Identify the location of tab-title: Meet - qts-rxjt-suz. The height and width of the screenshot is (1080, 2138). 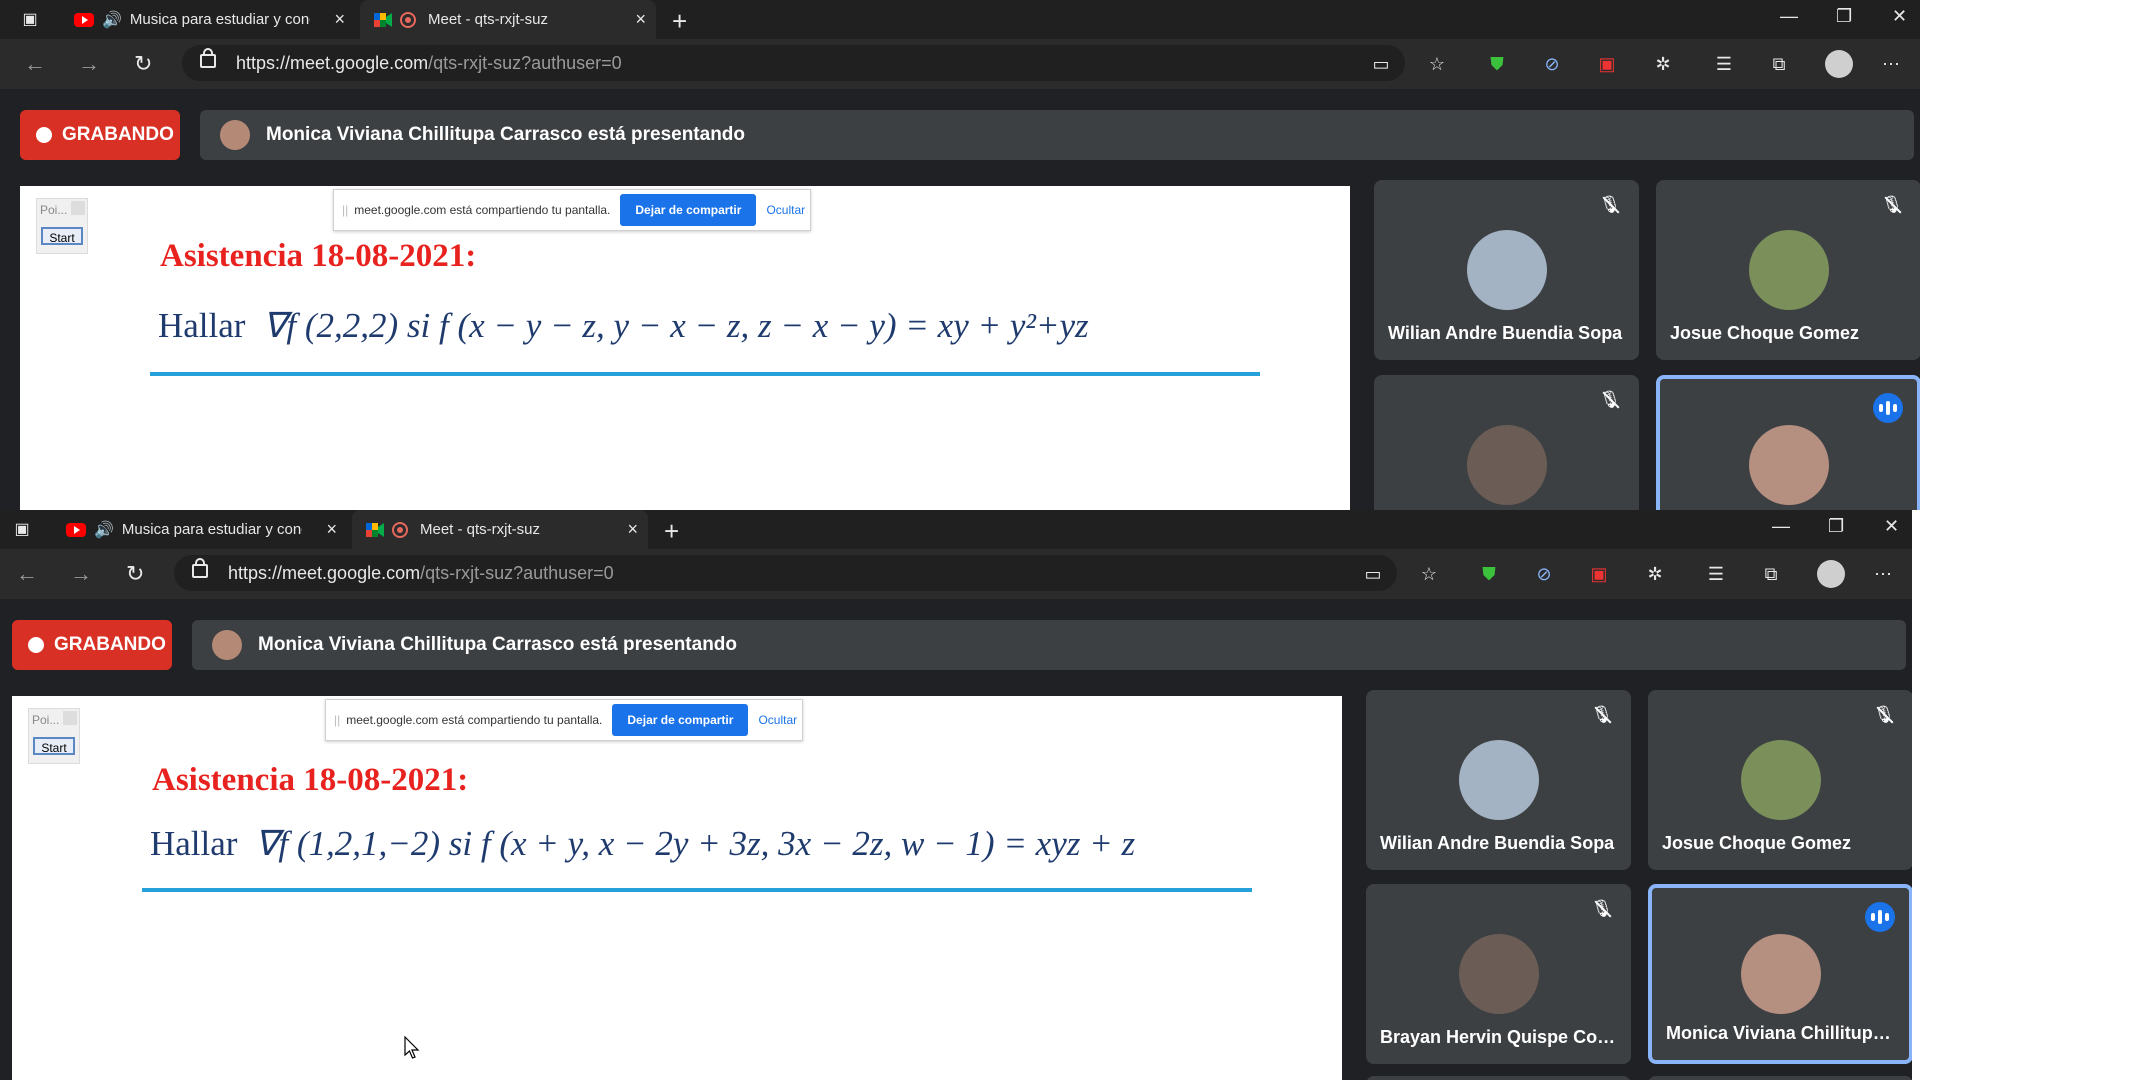
(480, 529).